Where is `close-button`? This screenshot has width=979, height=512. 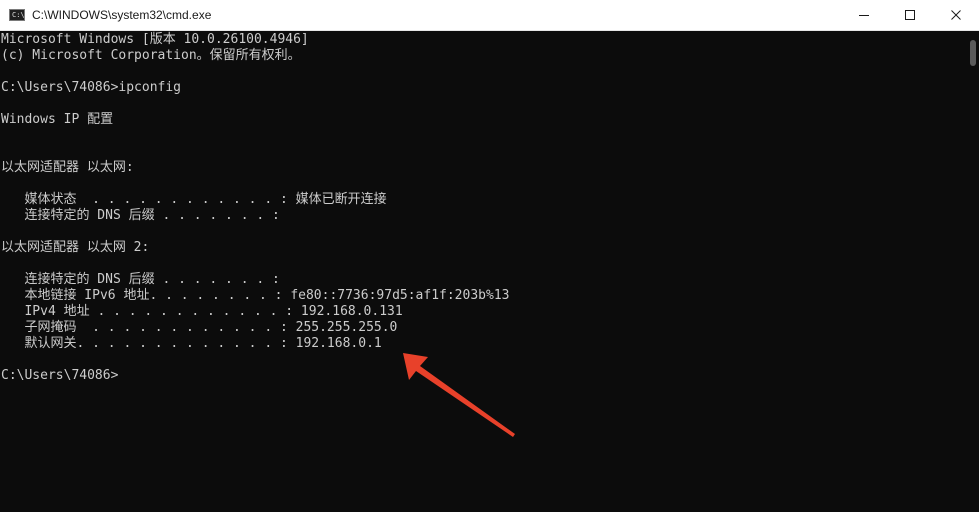 close-button is located at coordinates (956, 15).